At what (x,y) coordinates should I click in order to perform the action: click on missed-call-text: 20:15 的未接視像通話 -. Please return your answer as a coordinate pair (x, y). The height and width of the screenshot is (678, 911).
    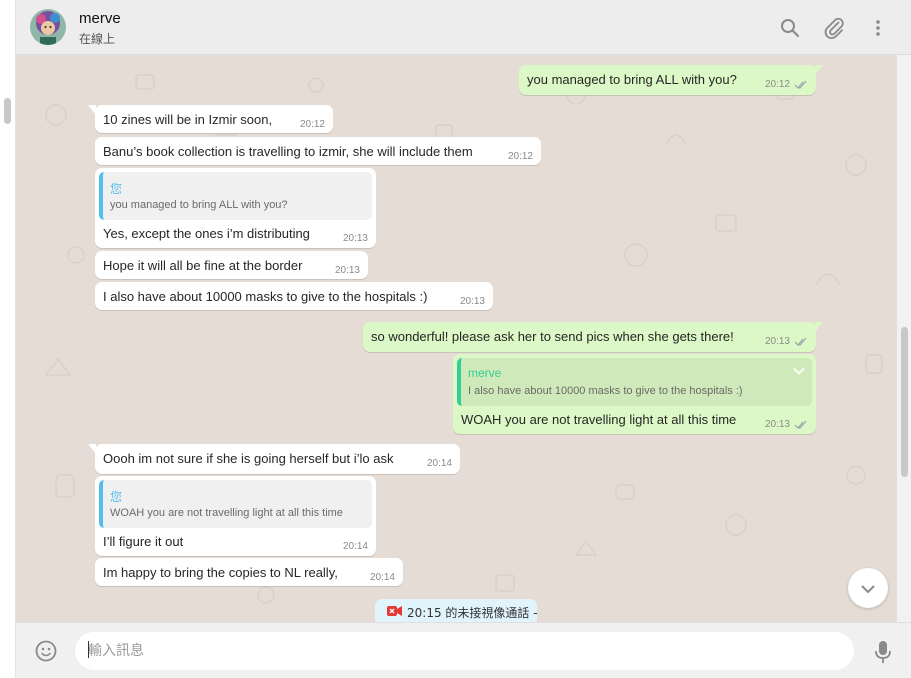
    Looking at the image, I should click on (472, 613).